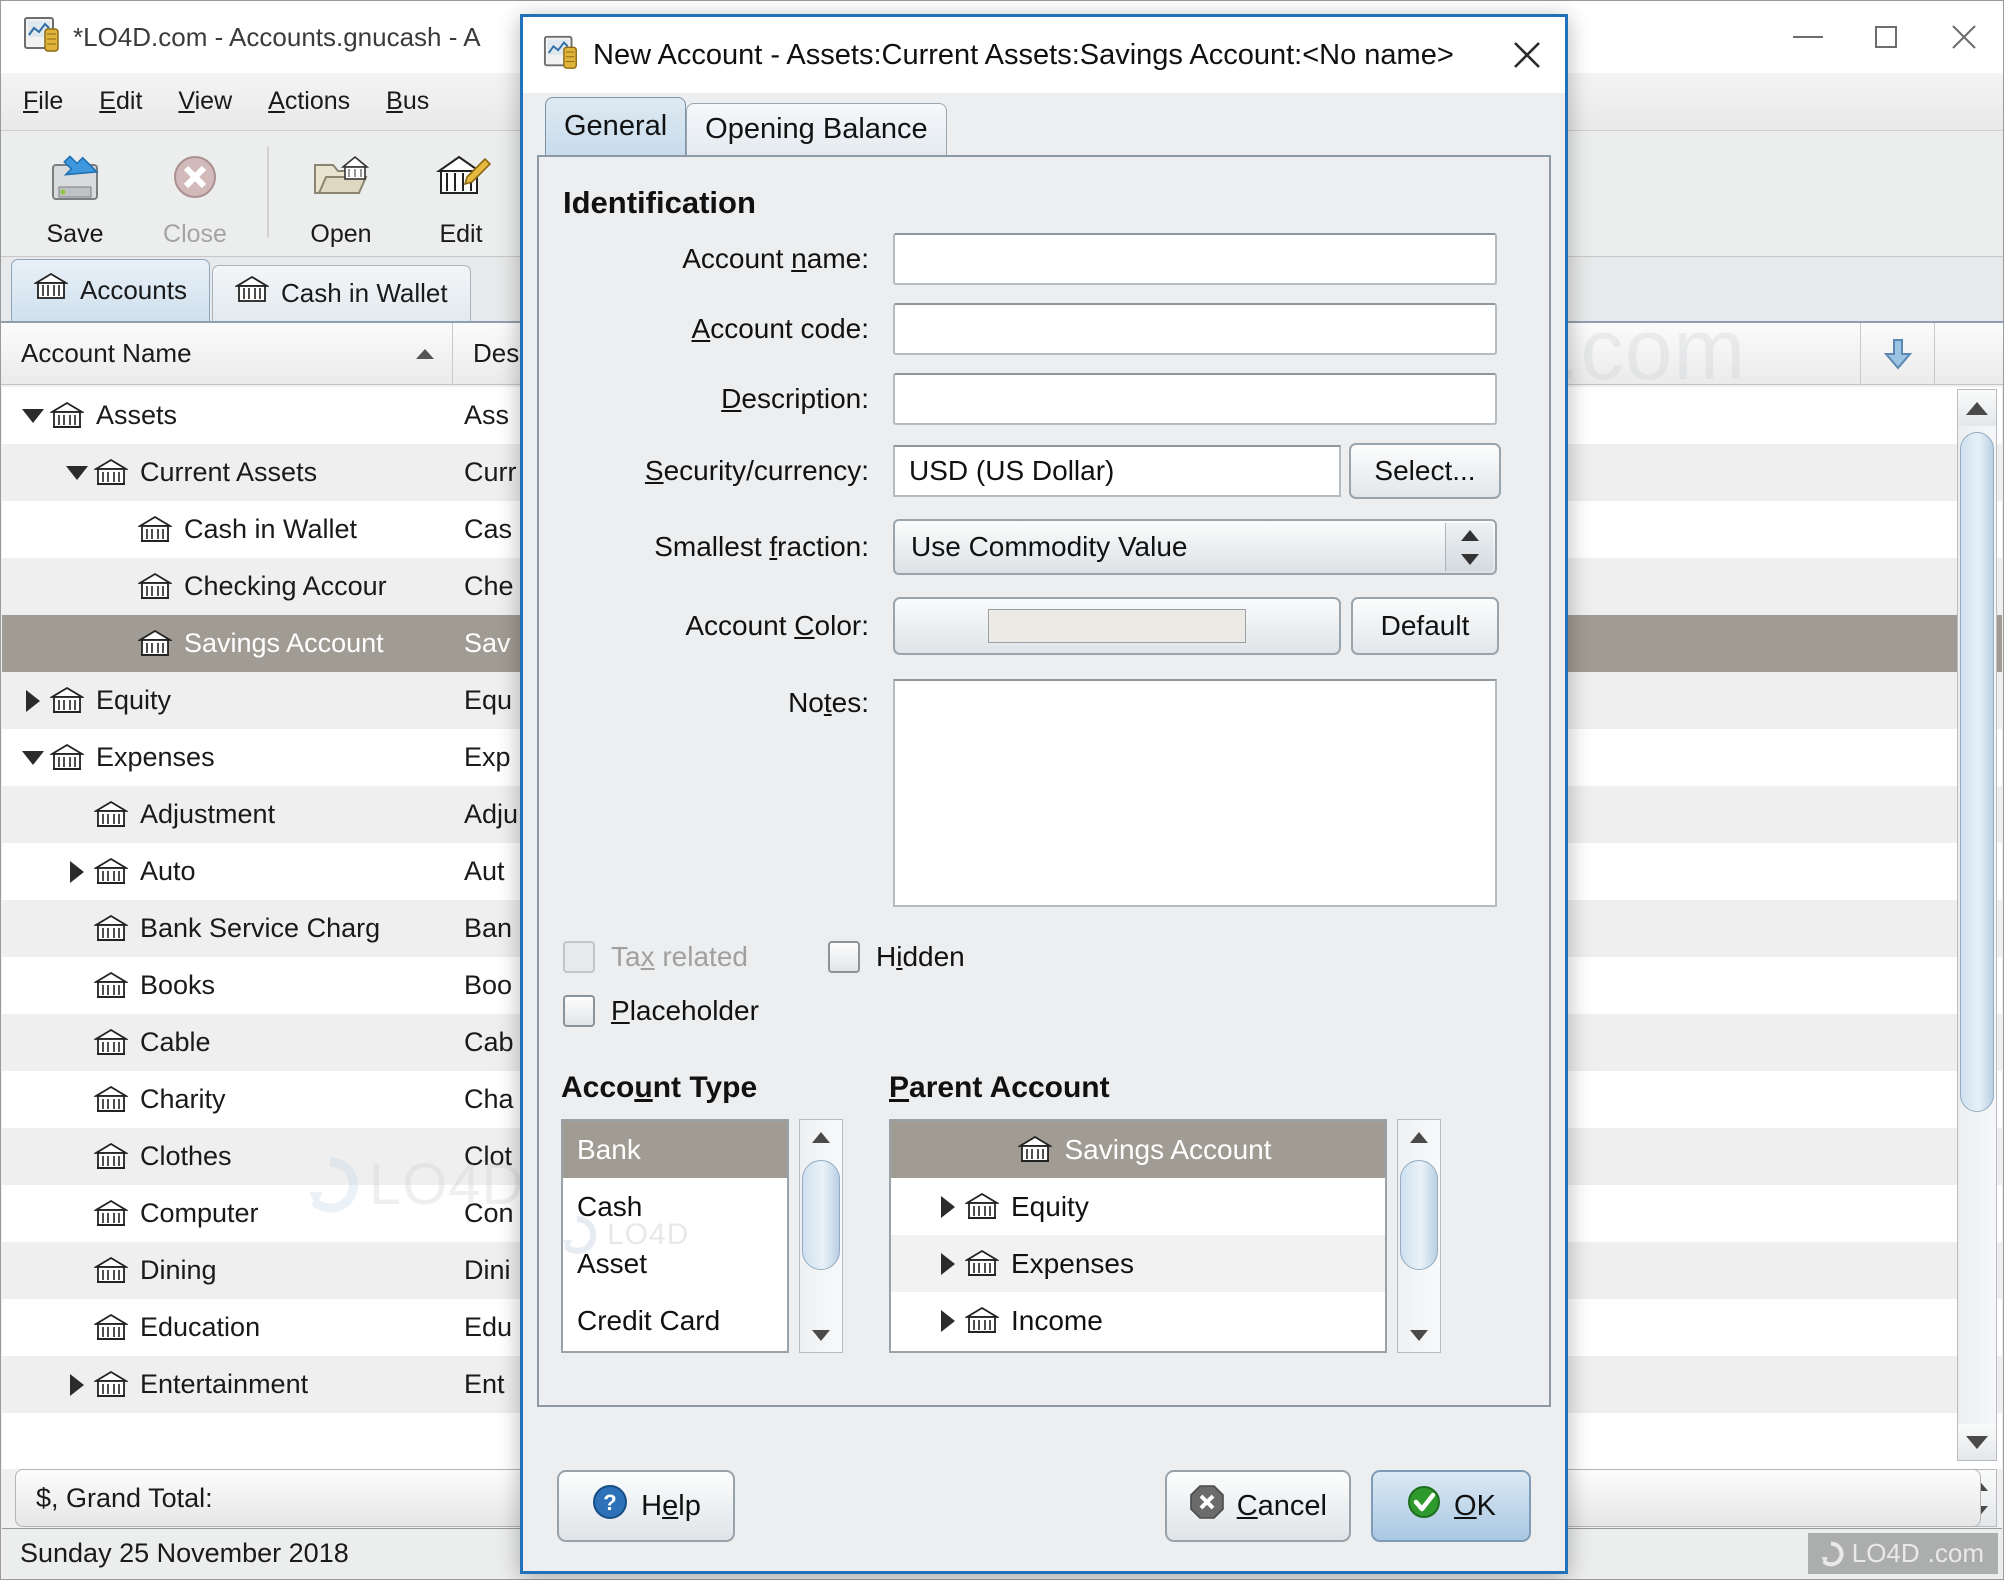  Describe the element at coordinates (268, 192) in the screenshot. I see `toolbar-separator` at that location.